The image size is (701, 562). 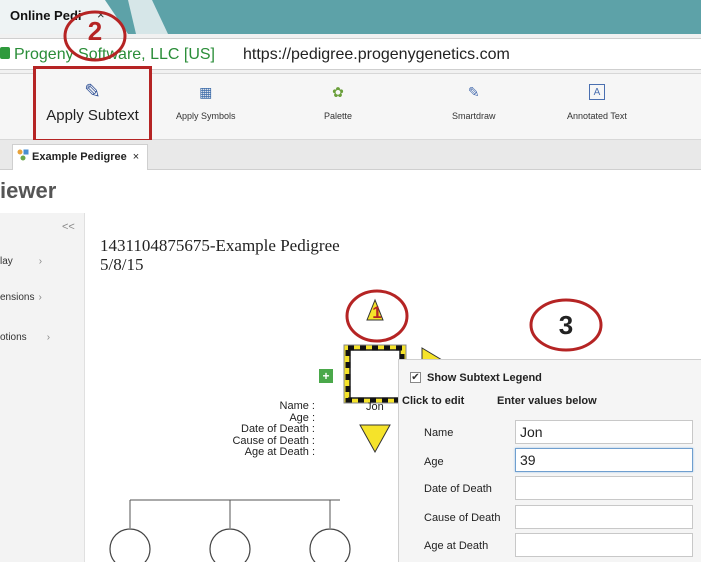 I want to click on age-field: 39, so click(x=604, y=460).